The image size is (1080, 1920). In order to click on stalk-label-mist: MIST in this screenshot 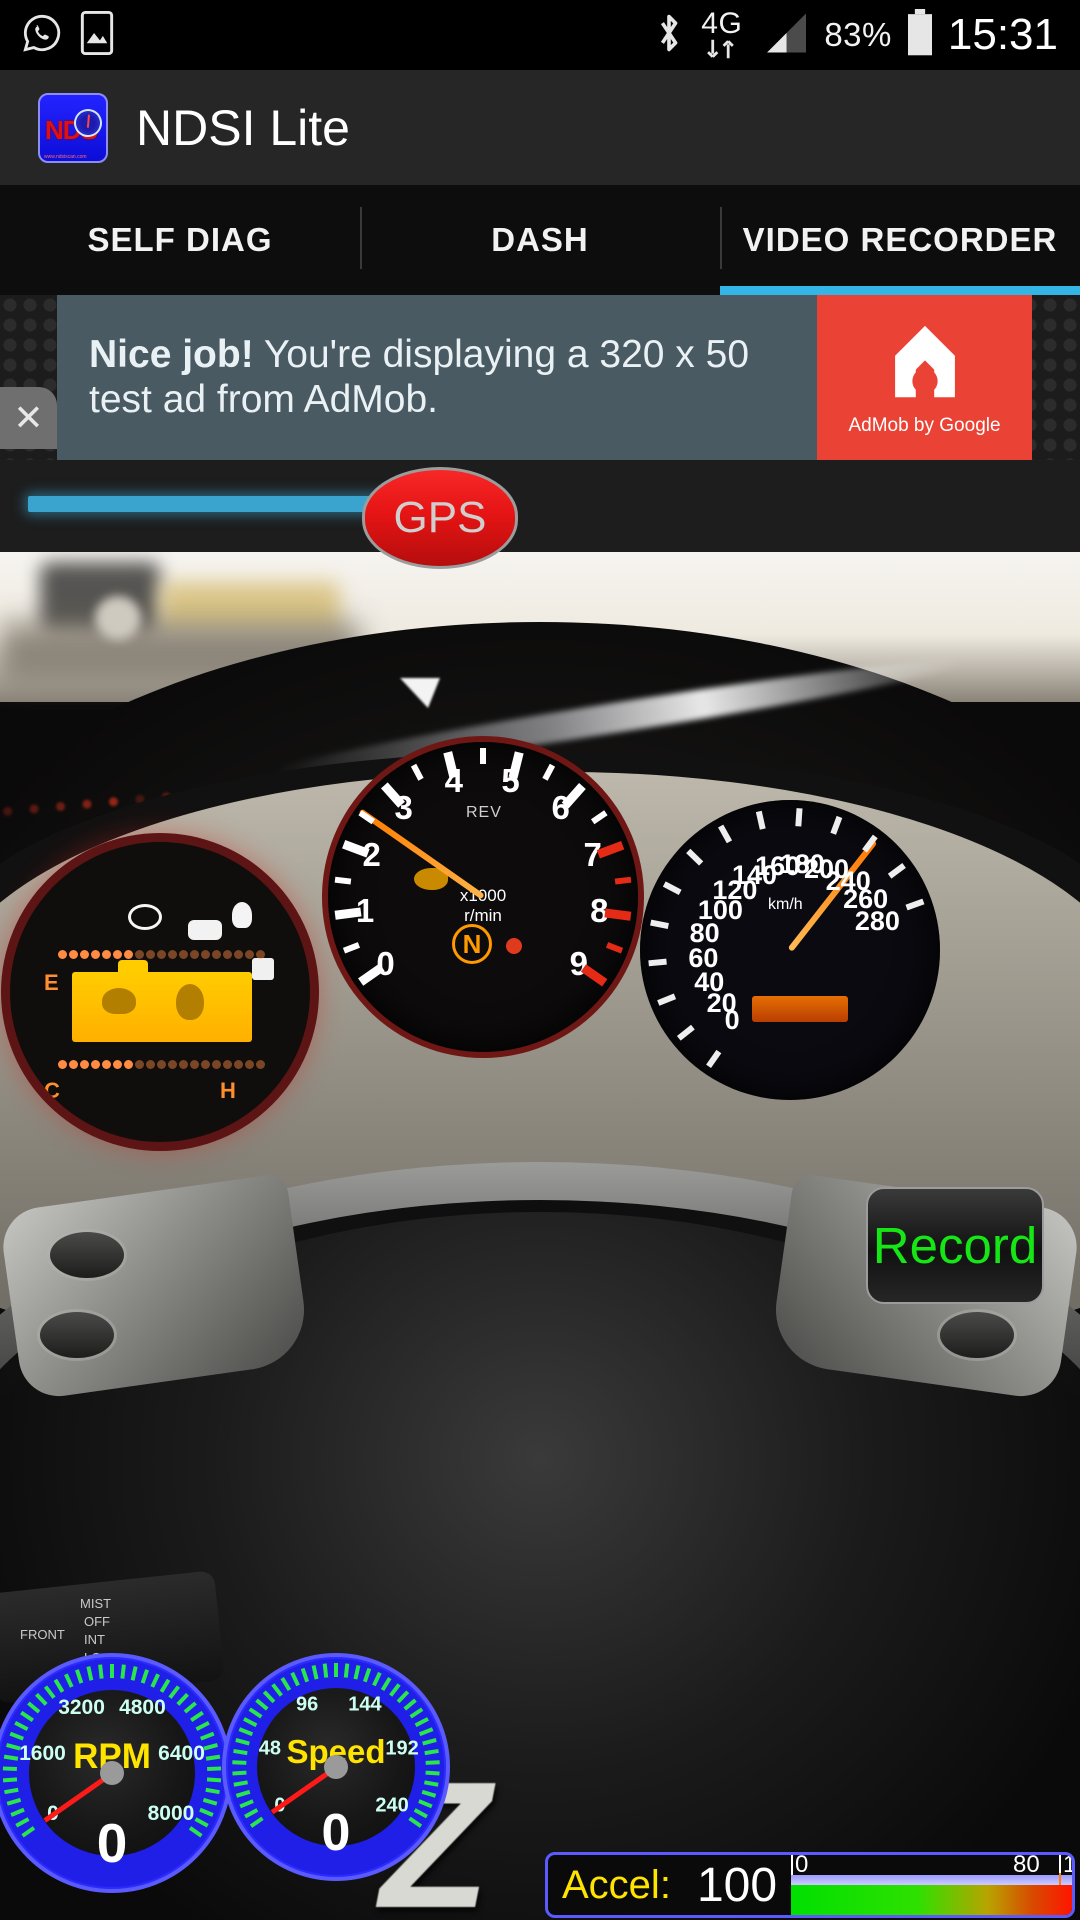, I will do `click(96, 1603)`.